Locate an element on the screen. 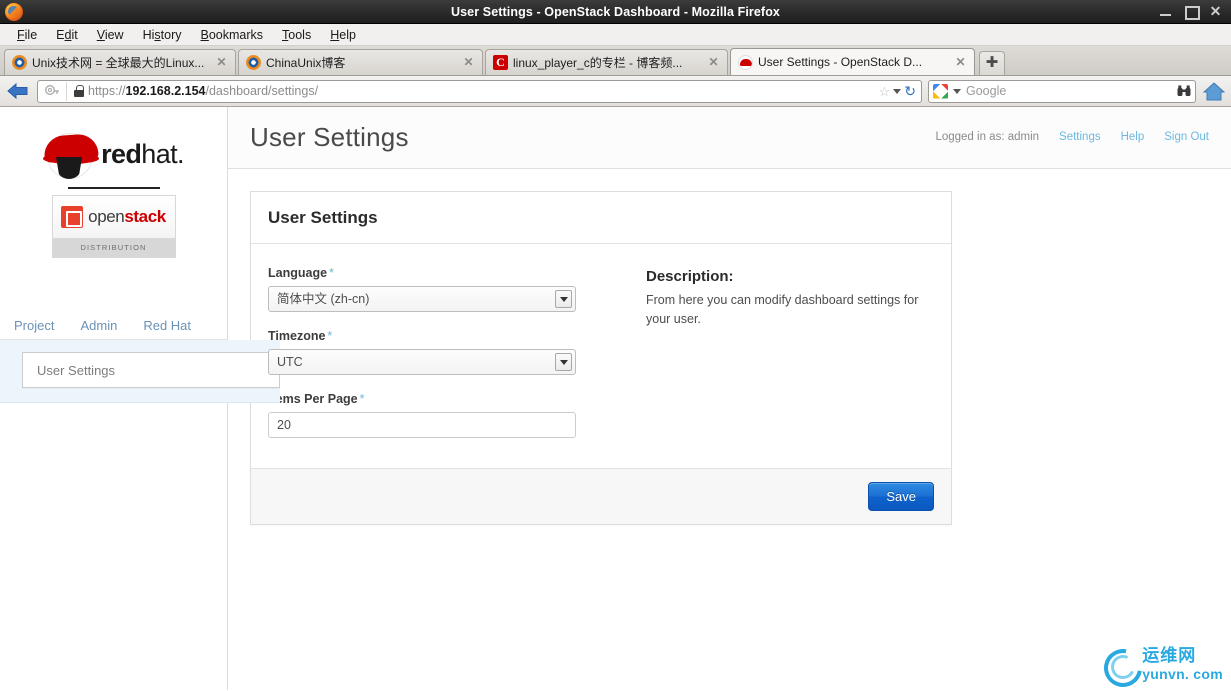  home-button is located at coordinates (1214, 91).